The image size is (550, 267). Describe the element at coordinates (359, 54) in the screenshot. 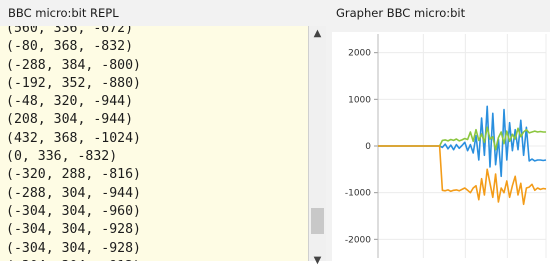

I see `y-tick-label: 2000` at that location.